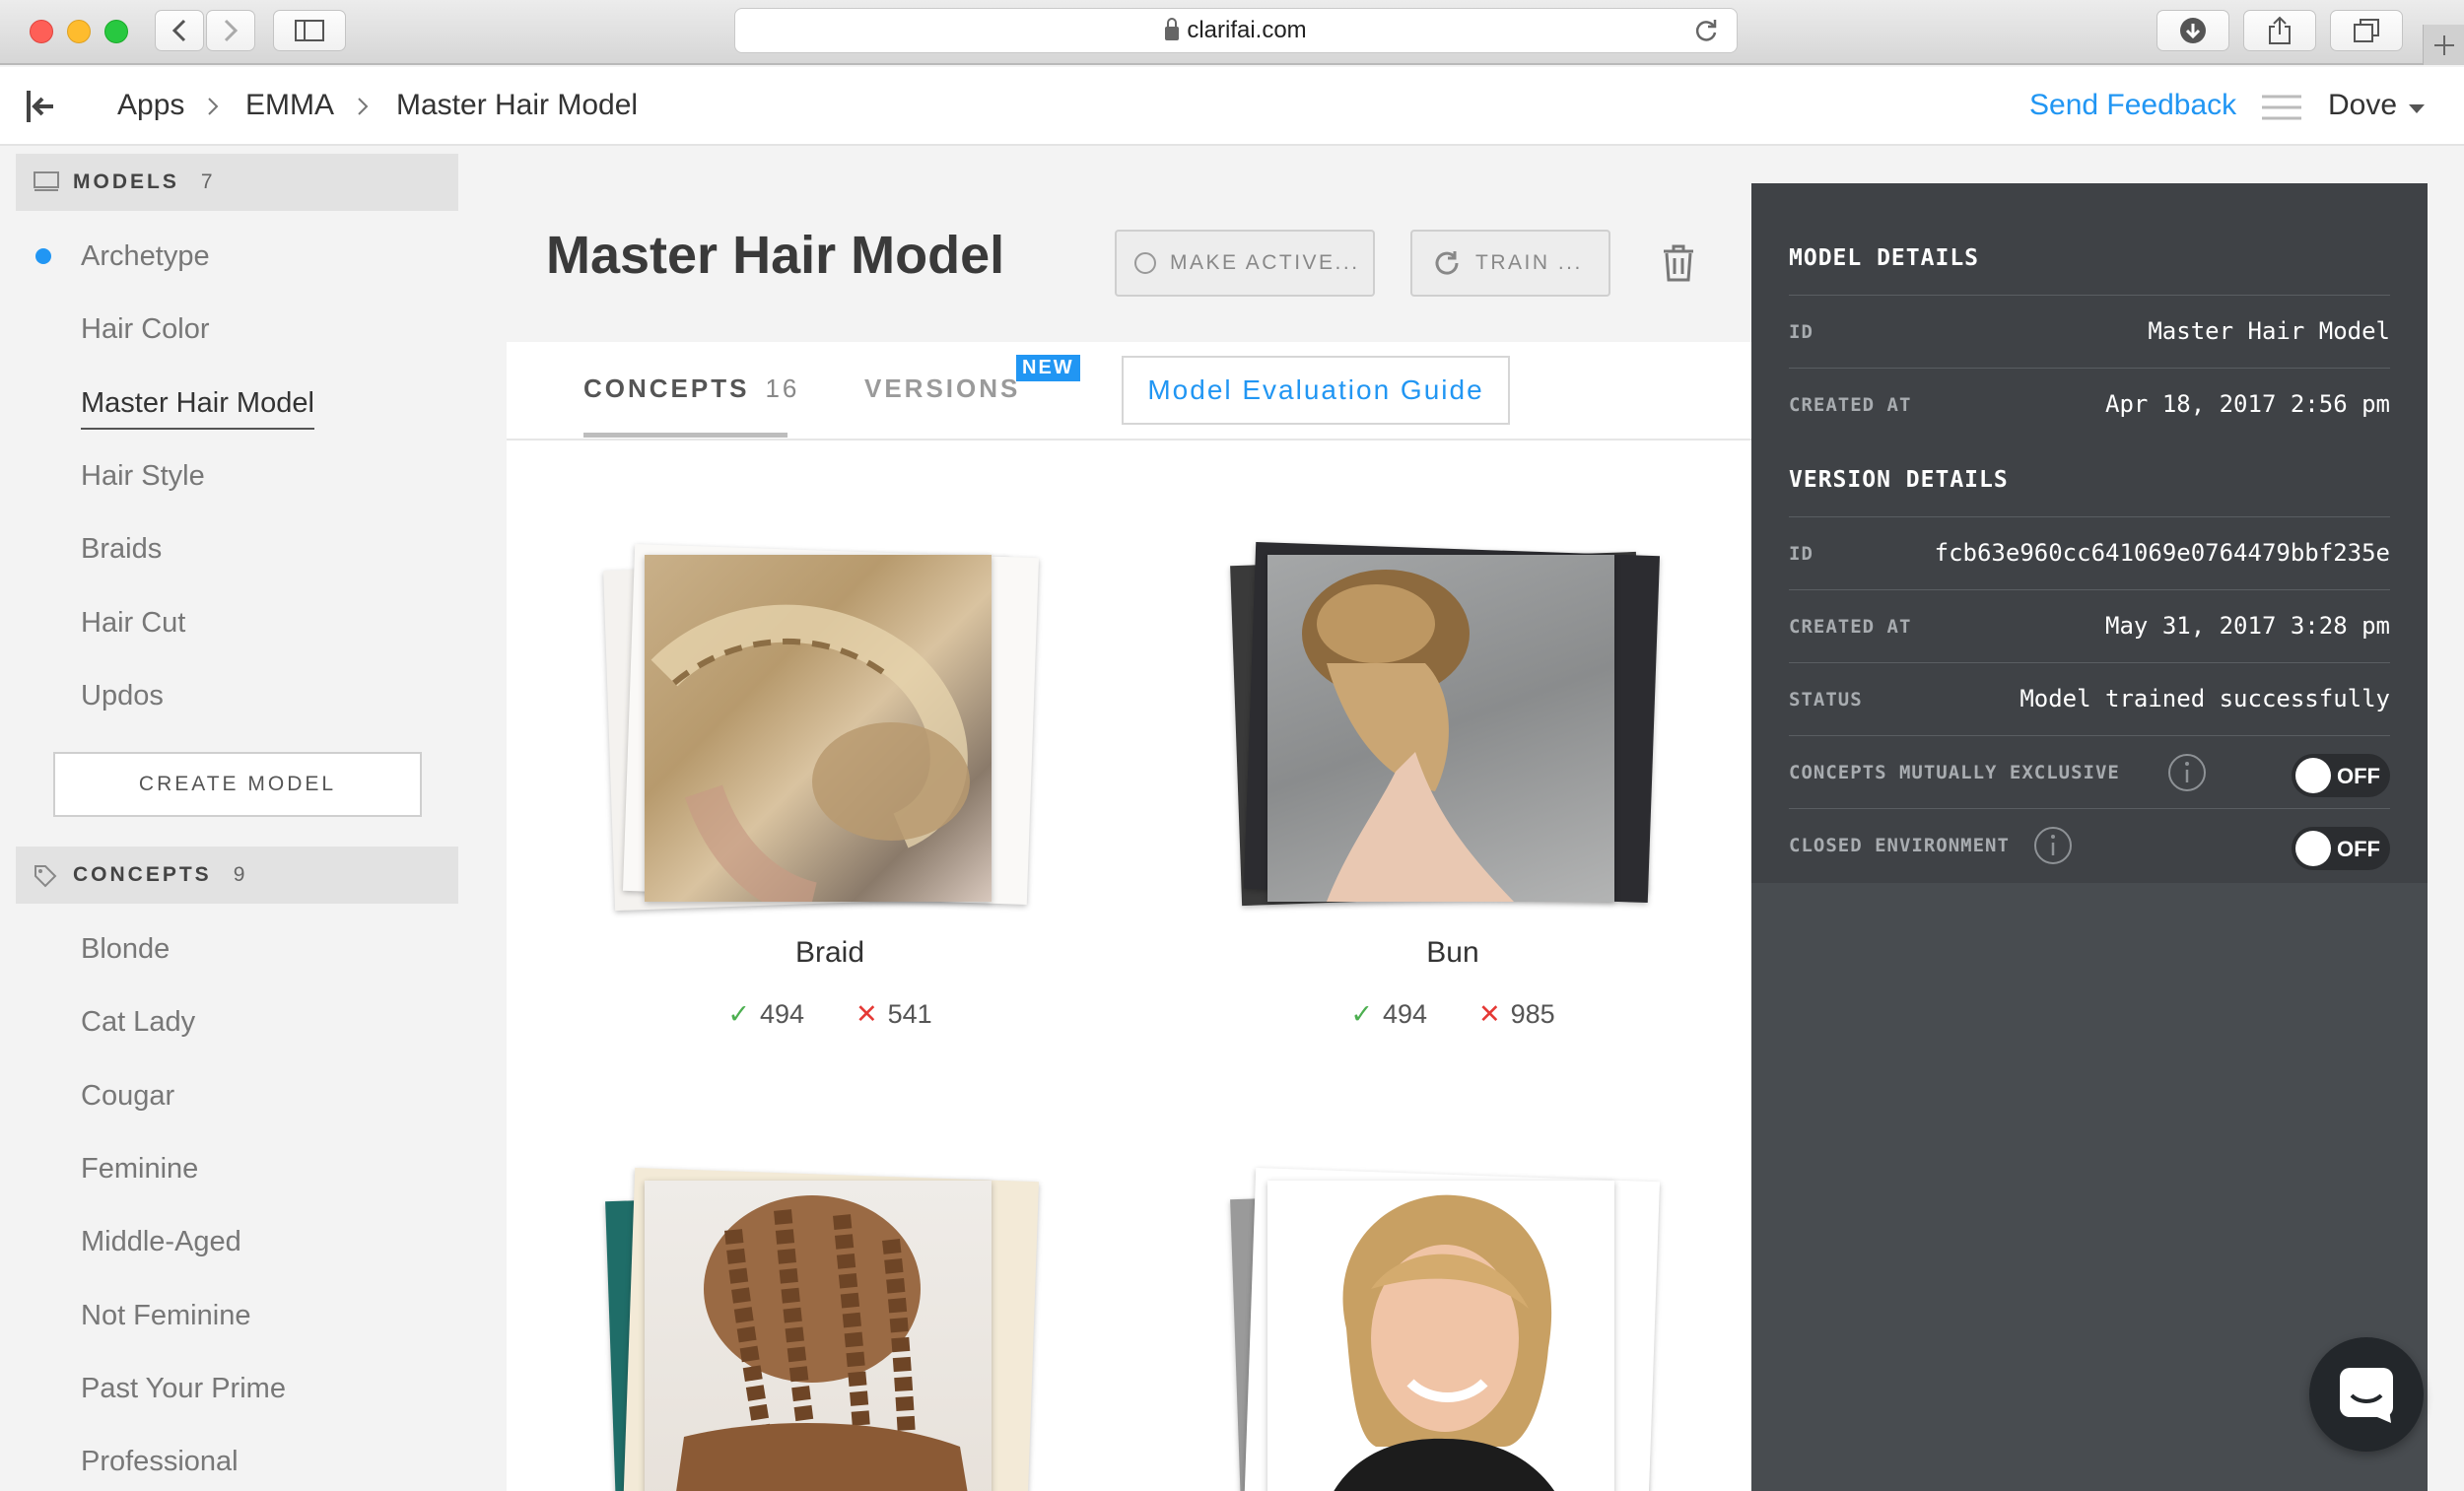 The width and height of the screenshot is (2464, 1491). Describe the element at coordinates (1801, 332) in the screenshot. I see `model-id-label: ID` at that location.